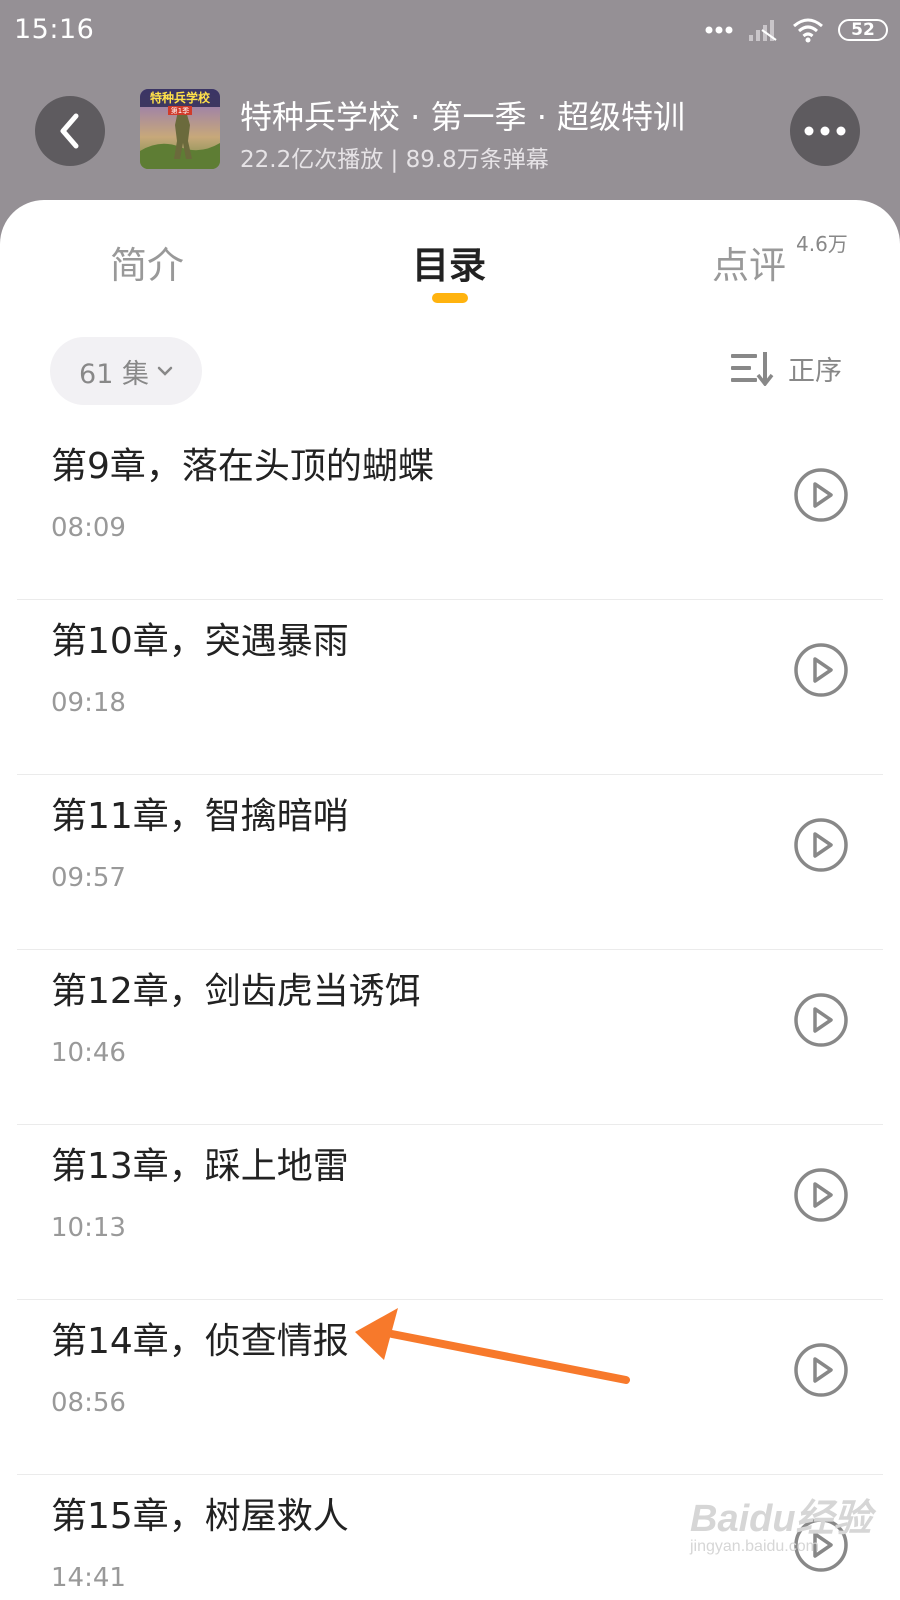 This screenshot has height=1600, width=900. I want to click on cover-artwork: 特种兵学校 第1季, so click(180, 129).